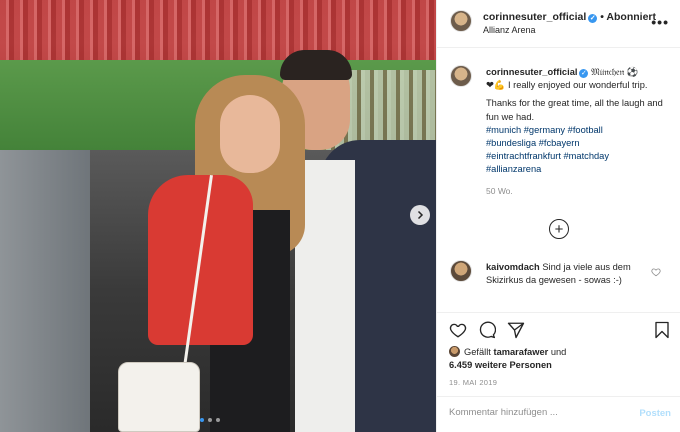 Image resolution: width=680 pixels, height=432 pixels. What do you see at coordinates (45, 291) in the screenshot?
I see `foreground-person` at bounding box center [45, 291].